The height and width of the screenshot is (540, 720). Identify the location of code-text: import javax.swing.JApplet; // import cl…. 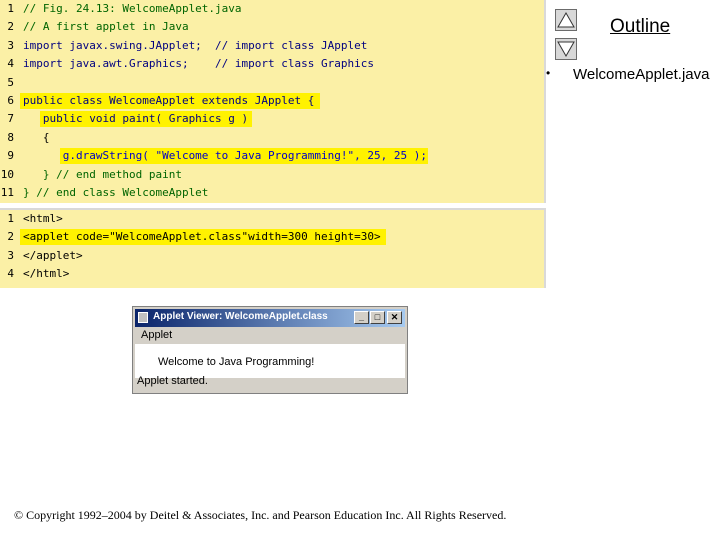
(195, 45).